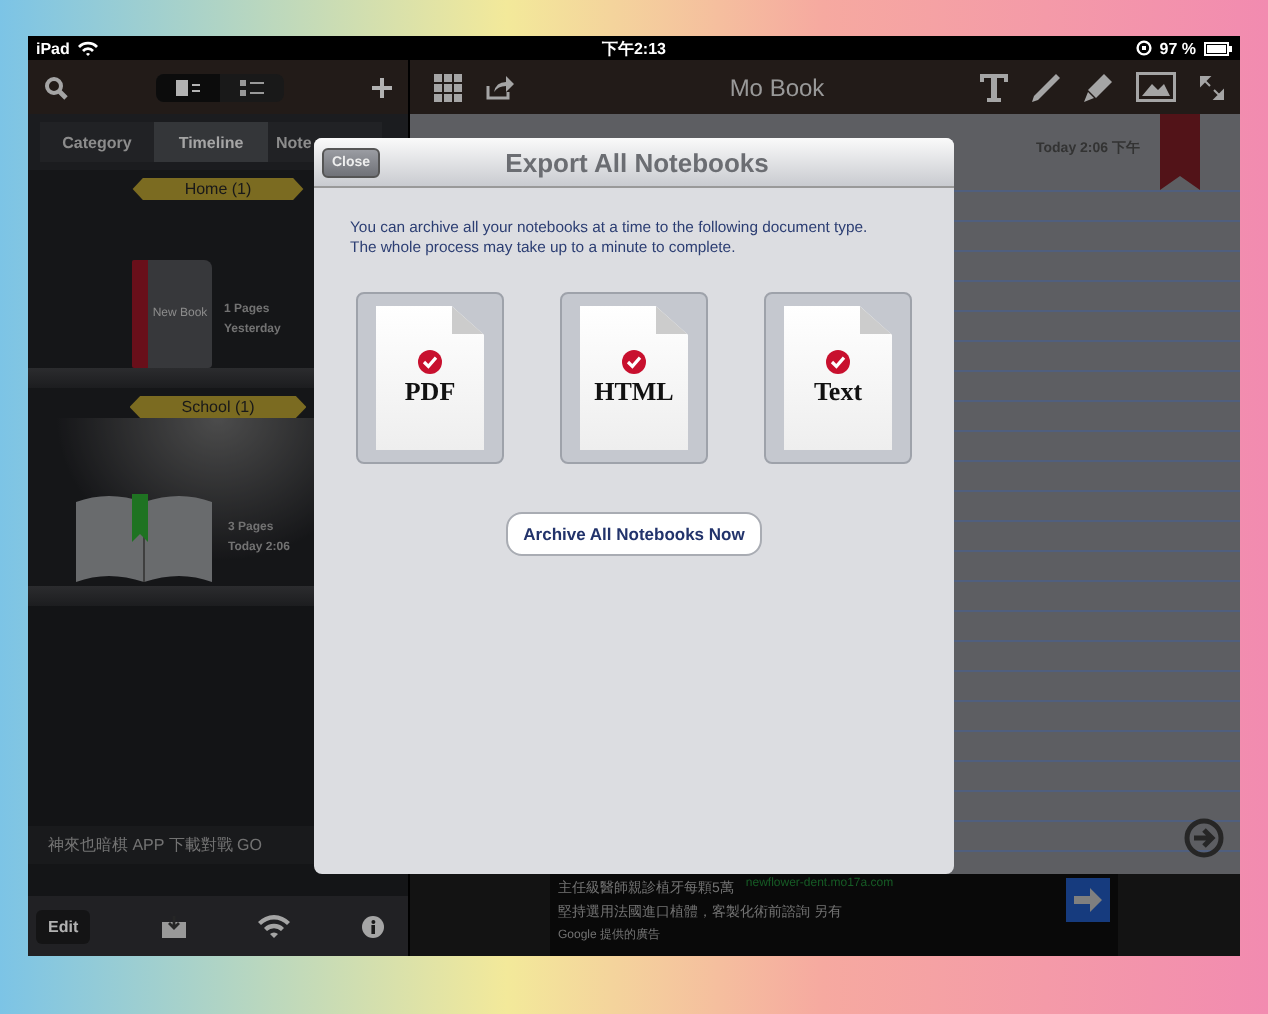  What do you see at coordinates (633, 48) in the screenshot?
I see `clock: 下午2:13` at bounding box center [633, 48].